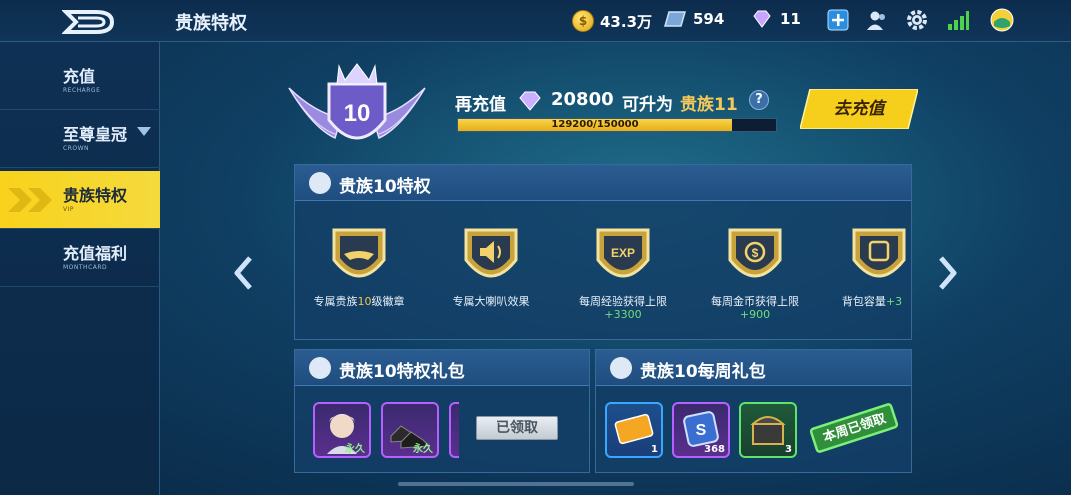 This screenshot has width=1071, height=495. I want to click on weekly-pack-panel-header: 贵族10每周礼包, so click(753, 368).